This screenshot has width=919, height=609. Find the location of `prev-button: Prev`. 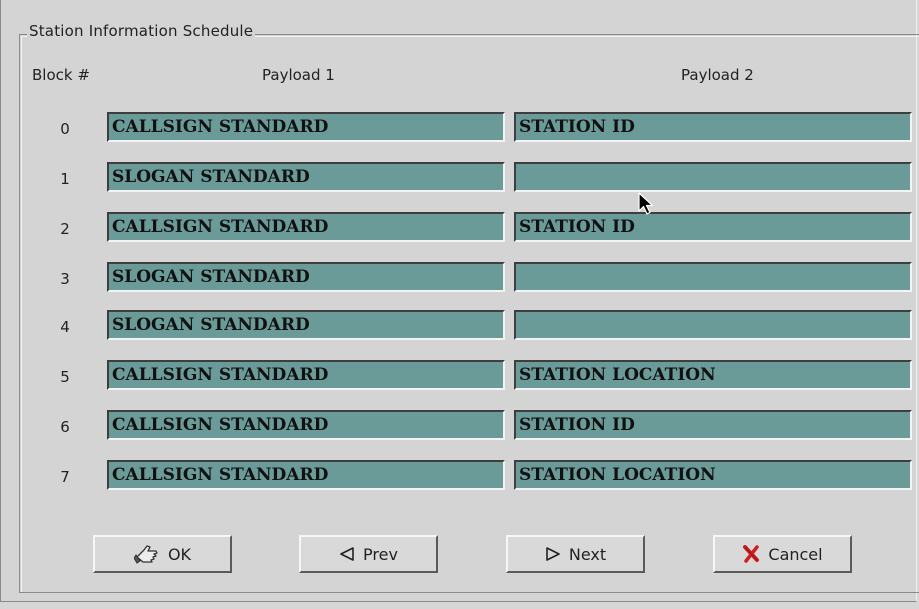

prev-button: Prev is located at coordinates (368, 554).